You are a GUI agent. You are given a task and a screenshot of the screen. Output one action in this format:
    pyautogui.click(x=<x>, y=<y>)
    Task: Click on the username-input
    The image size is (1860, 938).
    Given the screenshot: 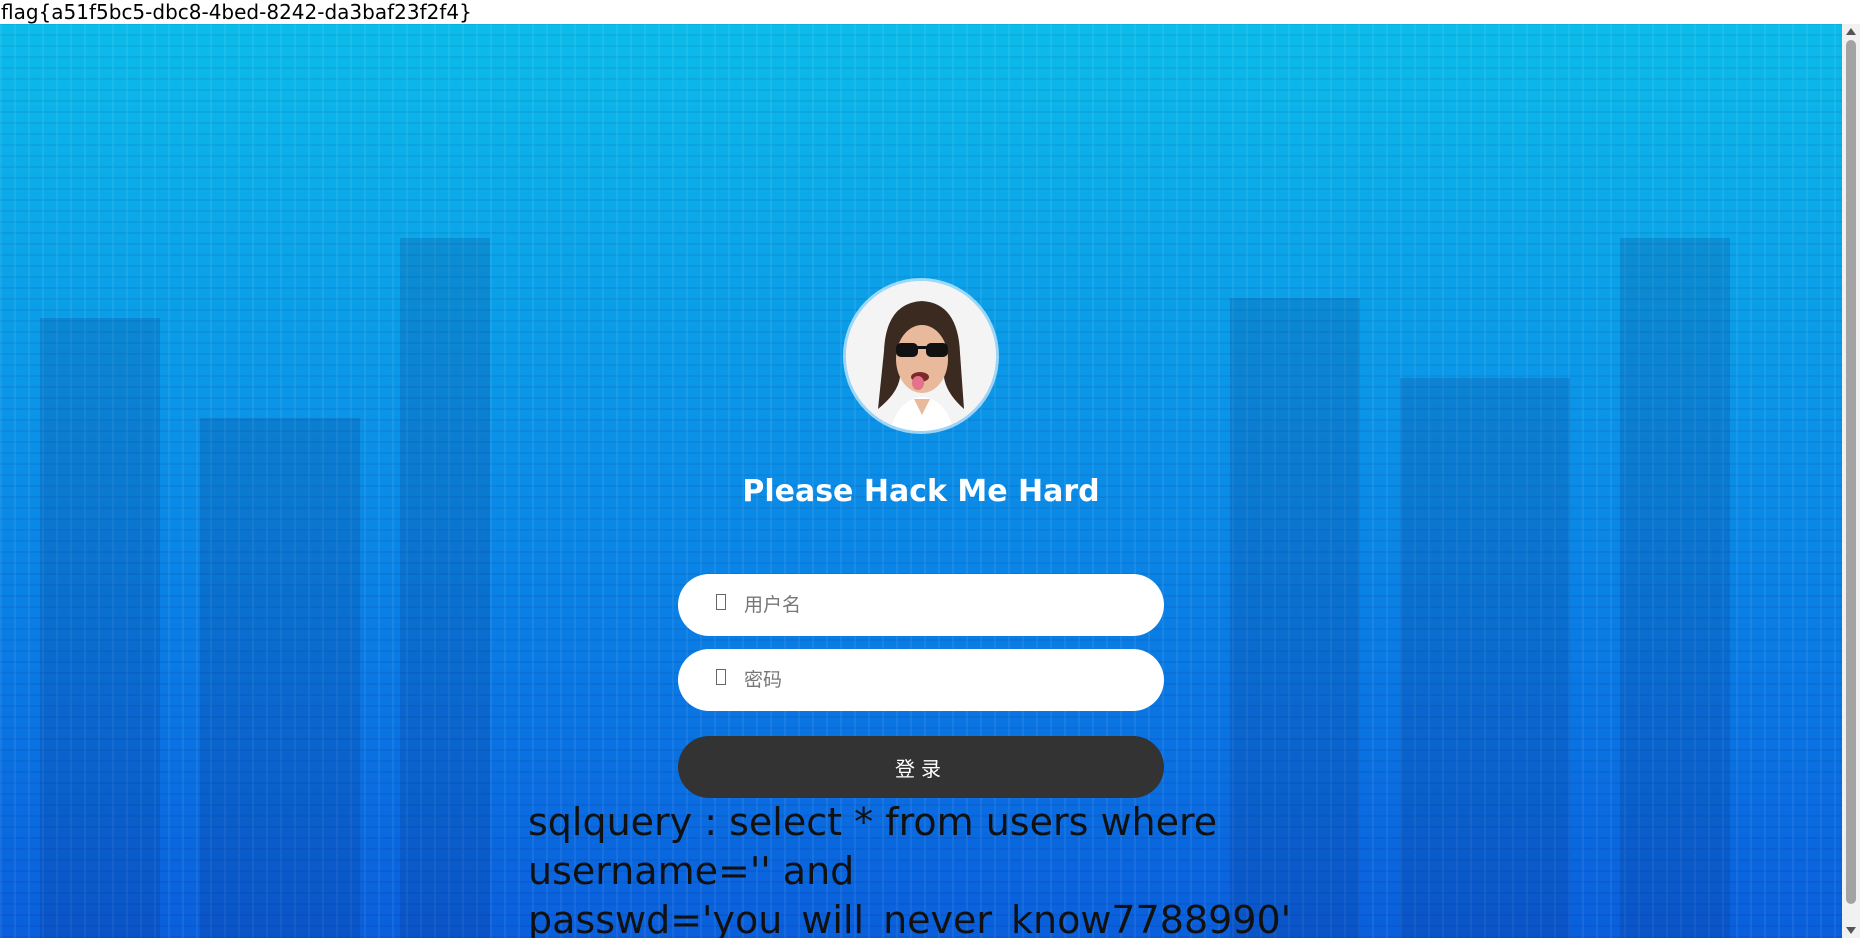 What is the action you would take?
    pyautogui.click(x=944, y=605)
    